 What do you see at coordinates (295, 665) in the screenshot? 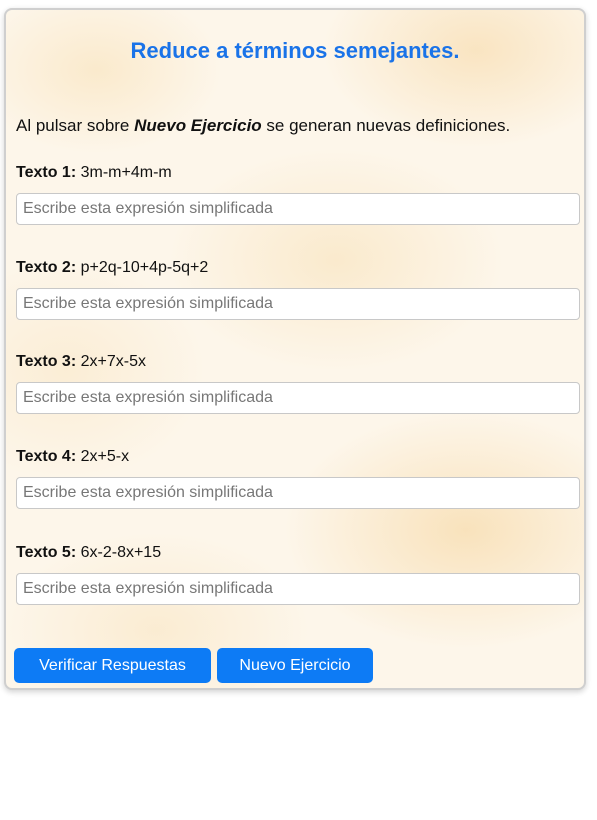
I see `new-exercise-button: Nuevo Ejercicio` at bounding box center [295, 665].